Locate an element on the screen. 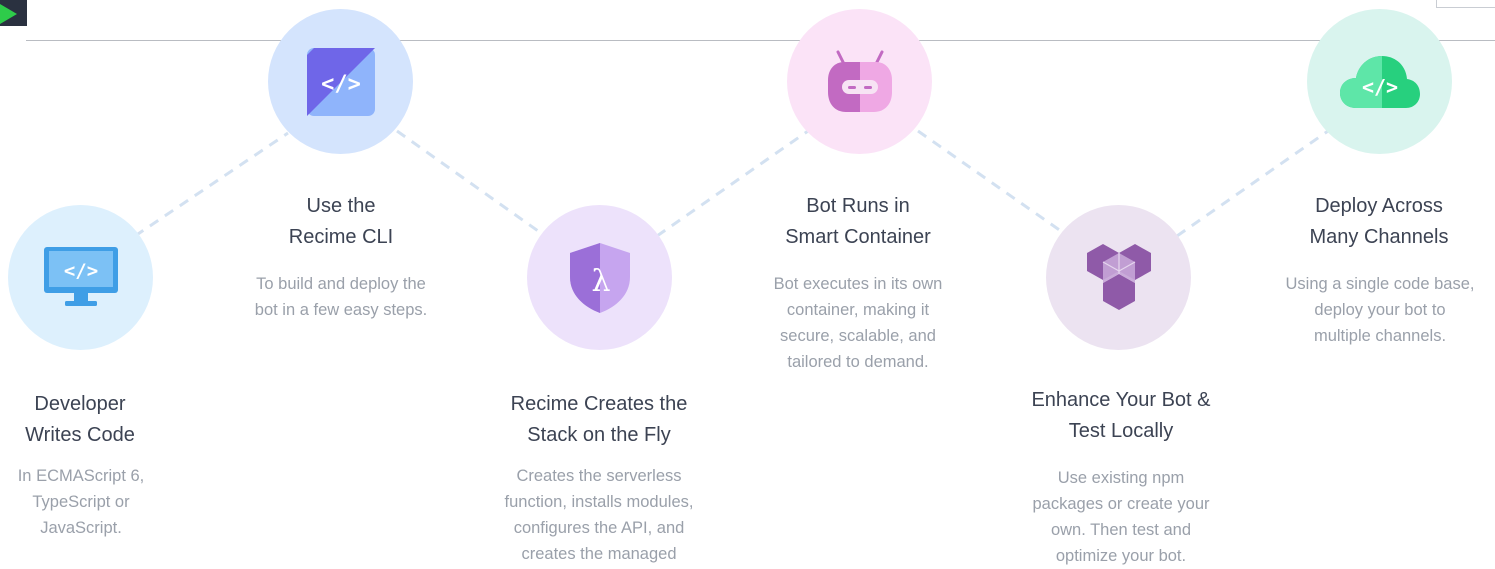  step-4-title: Bot Runs in Smart Container is located at coordinates (858, 221).